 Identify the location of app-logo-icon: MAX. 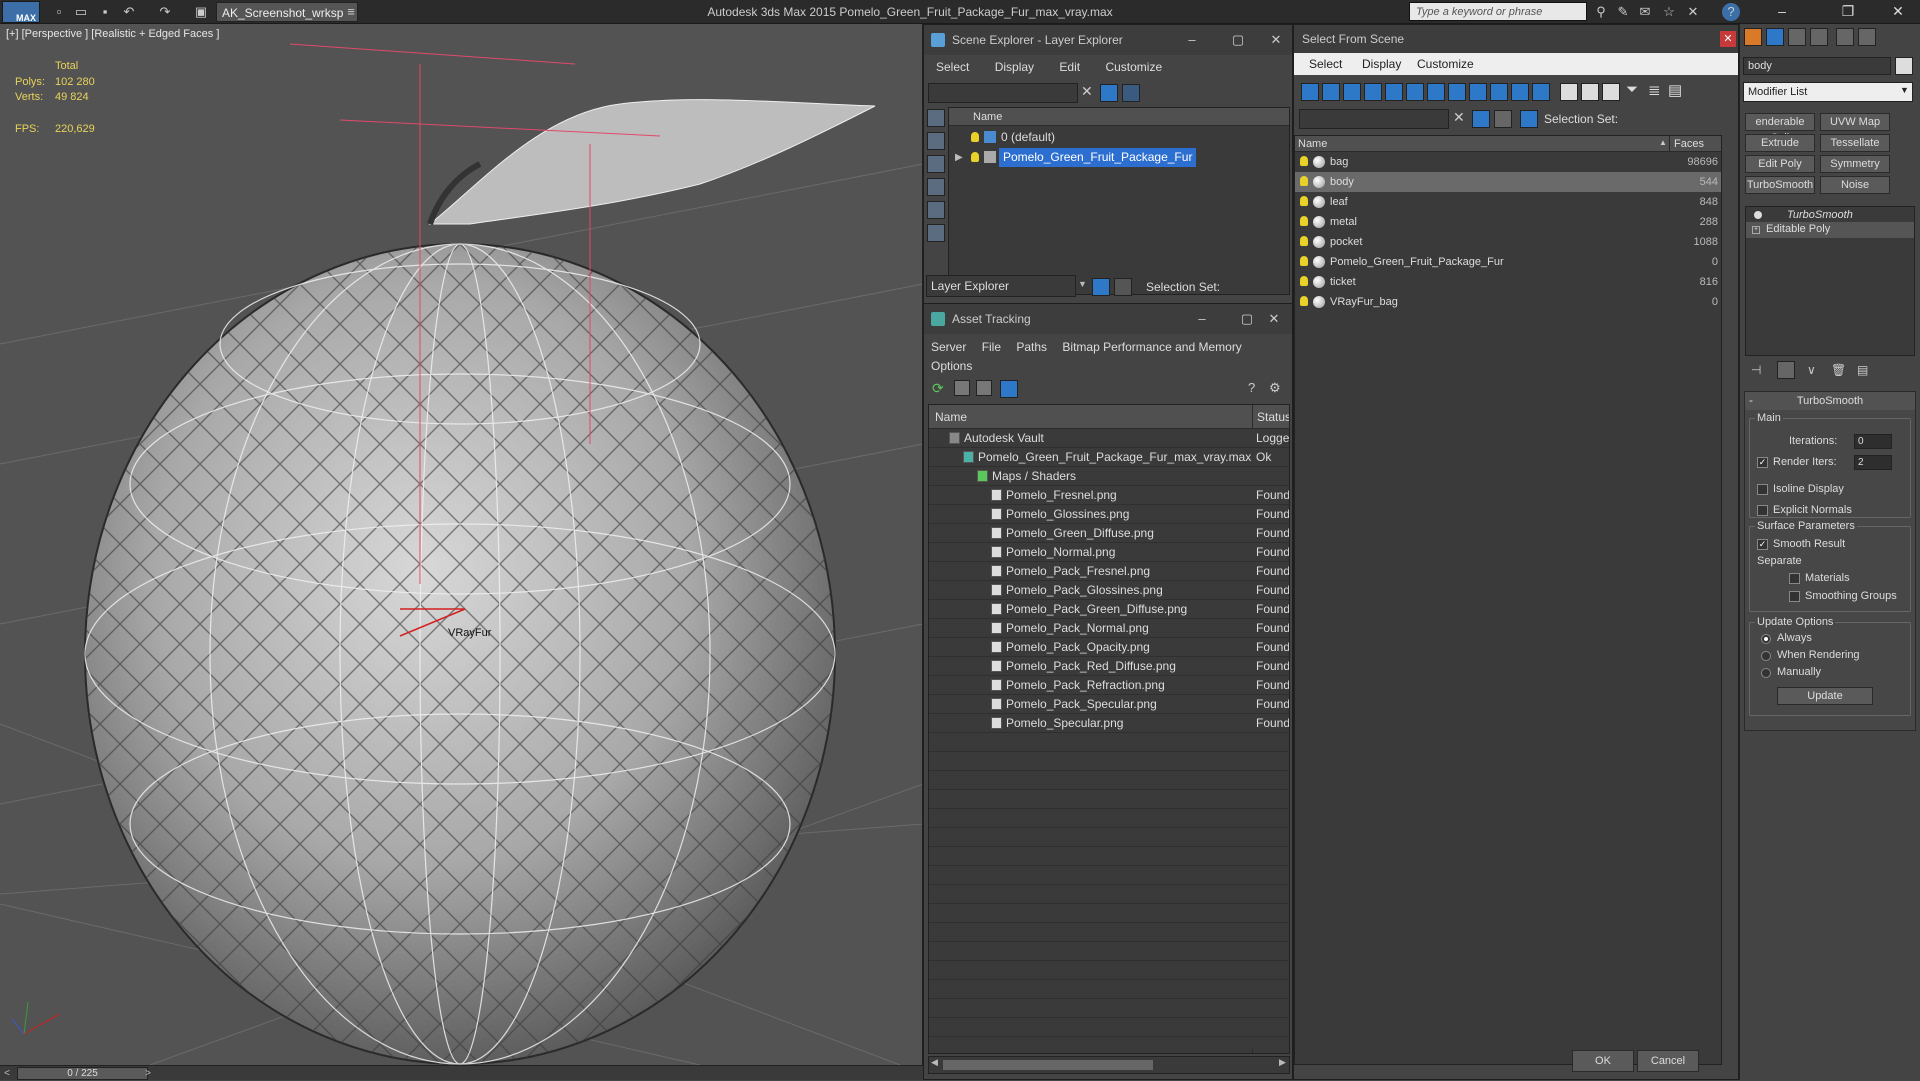
(21, 12).